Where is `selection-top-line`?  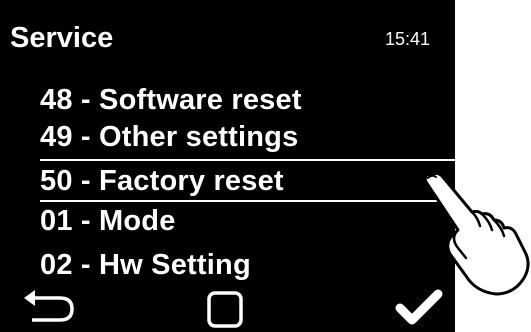 selection-top-line is located at coordinates (247, 160).